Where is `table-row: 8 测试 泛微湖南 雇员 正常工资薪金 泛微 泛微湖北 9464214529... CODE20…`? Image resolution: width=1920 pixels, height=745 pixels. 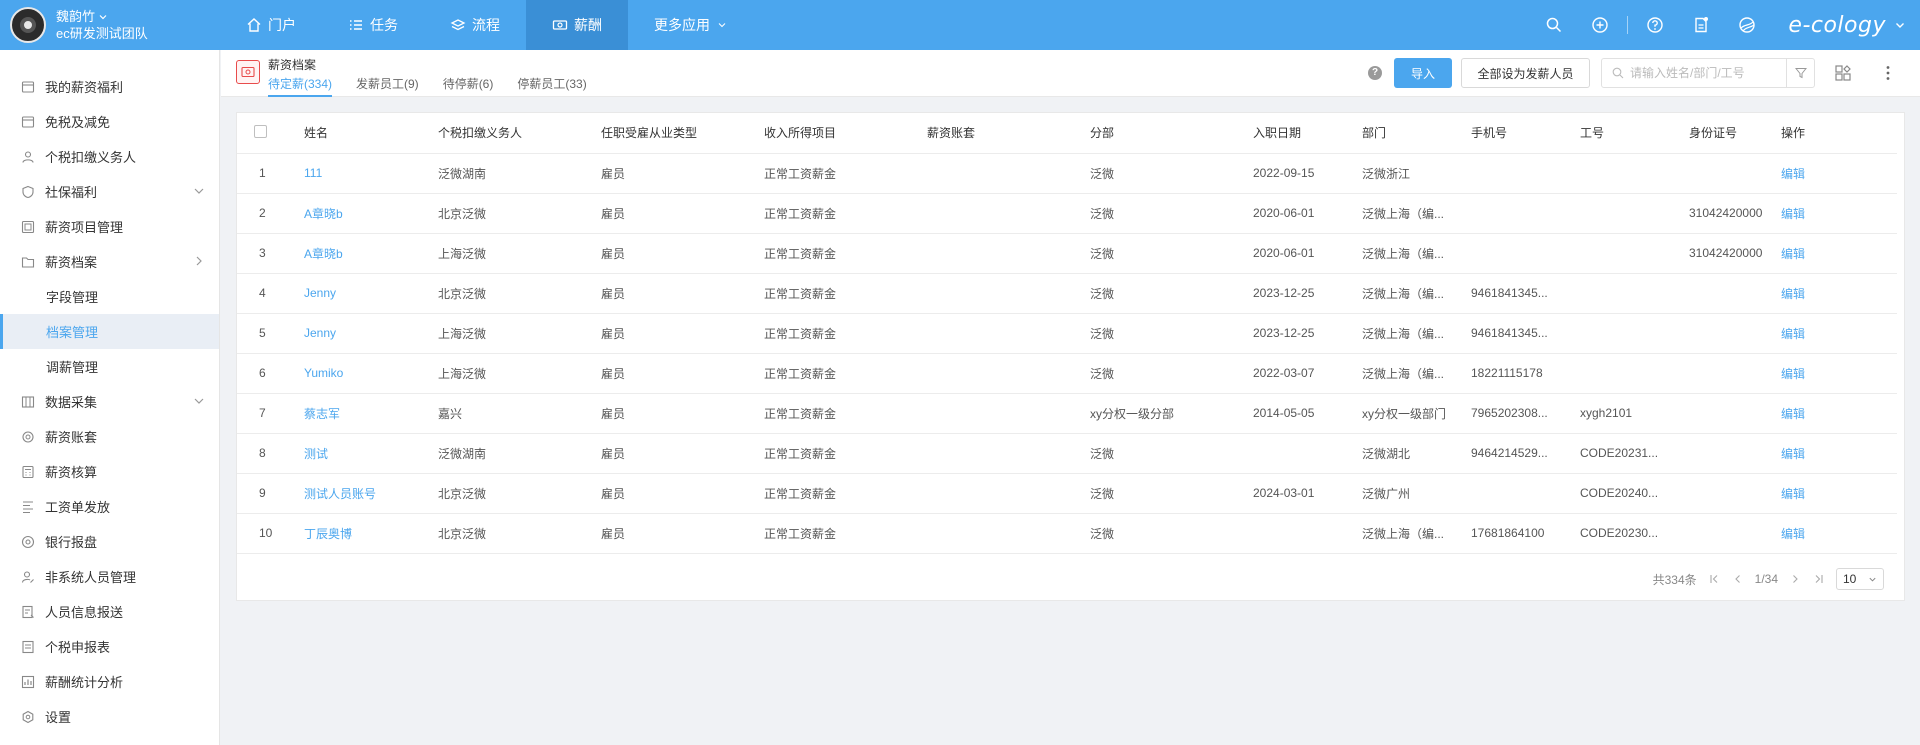
table-row: 8 测试 泛微湖南 雇员 正常工资薪金 泛微 泛微湖北 9464214529... CODE20… is located at coordinates (1067, 453).